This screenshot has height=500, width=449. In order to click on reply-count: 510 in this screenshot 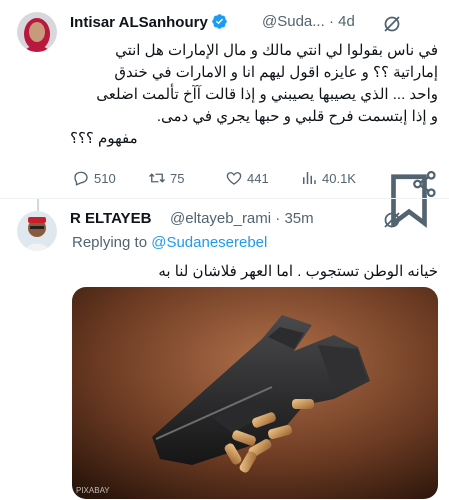, I will do `click(105, 178)`.